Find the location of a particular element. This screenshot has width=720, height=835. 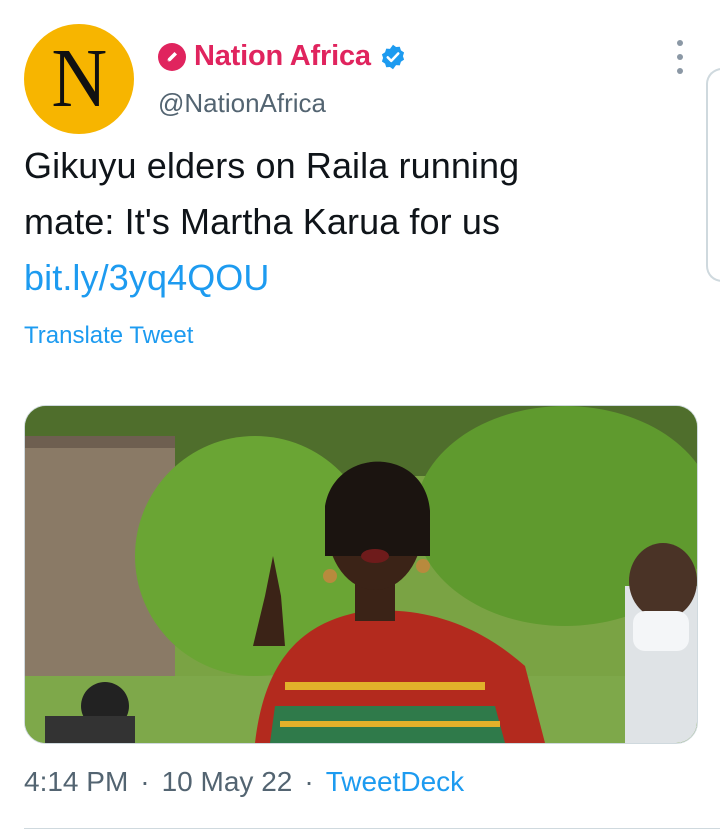

divider is located at coordinates (372, 828).